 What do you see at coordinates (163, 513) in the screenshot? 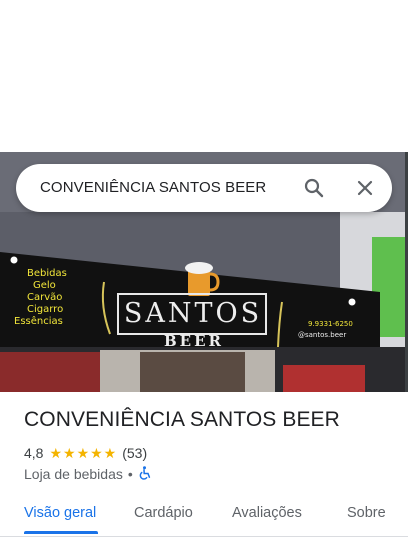
I see `tab-menu: Cardápio` at bounding box center [163, 513].